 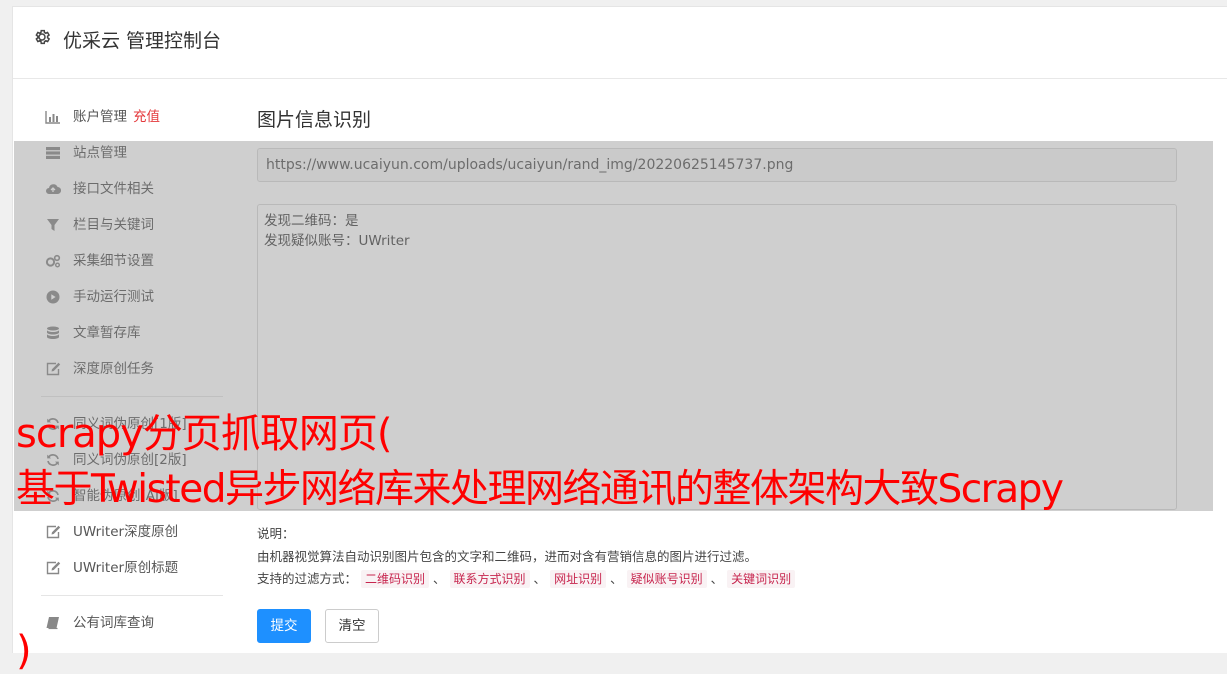 What do you see at coordinates (489, 579) in the screenshot?
I see `filter-tag: 联系方式识别` at bounding box center [489, 579].